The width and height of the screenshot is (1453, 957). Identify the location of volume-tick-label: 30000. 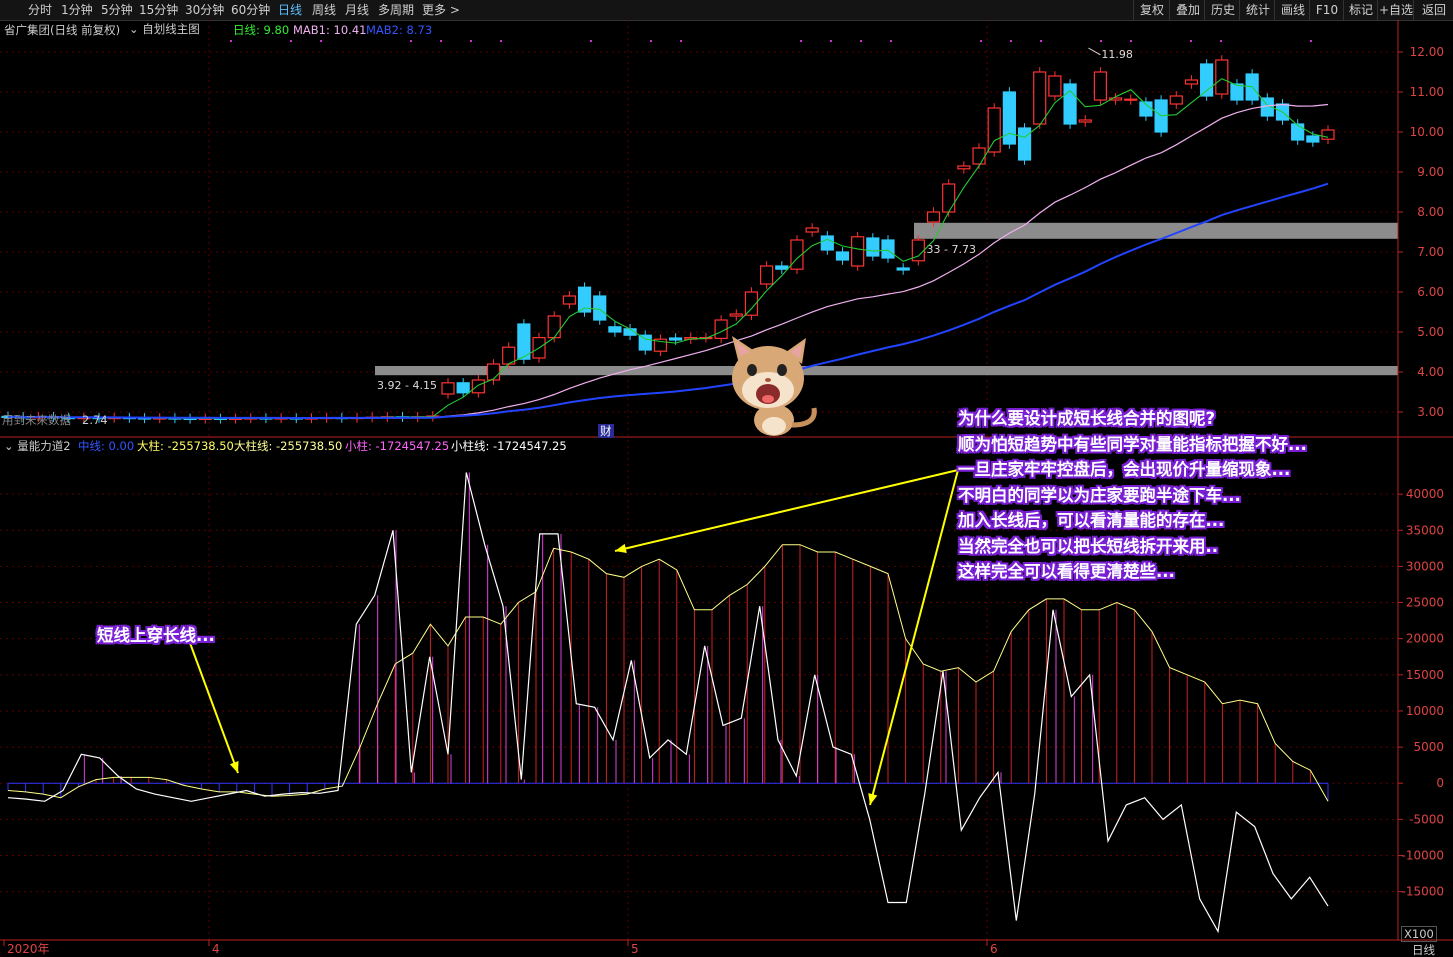
(1425, 566).